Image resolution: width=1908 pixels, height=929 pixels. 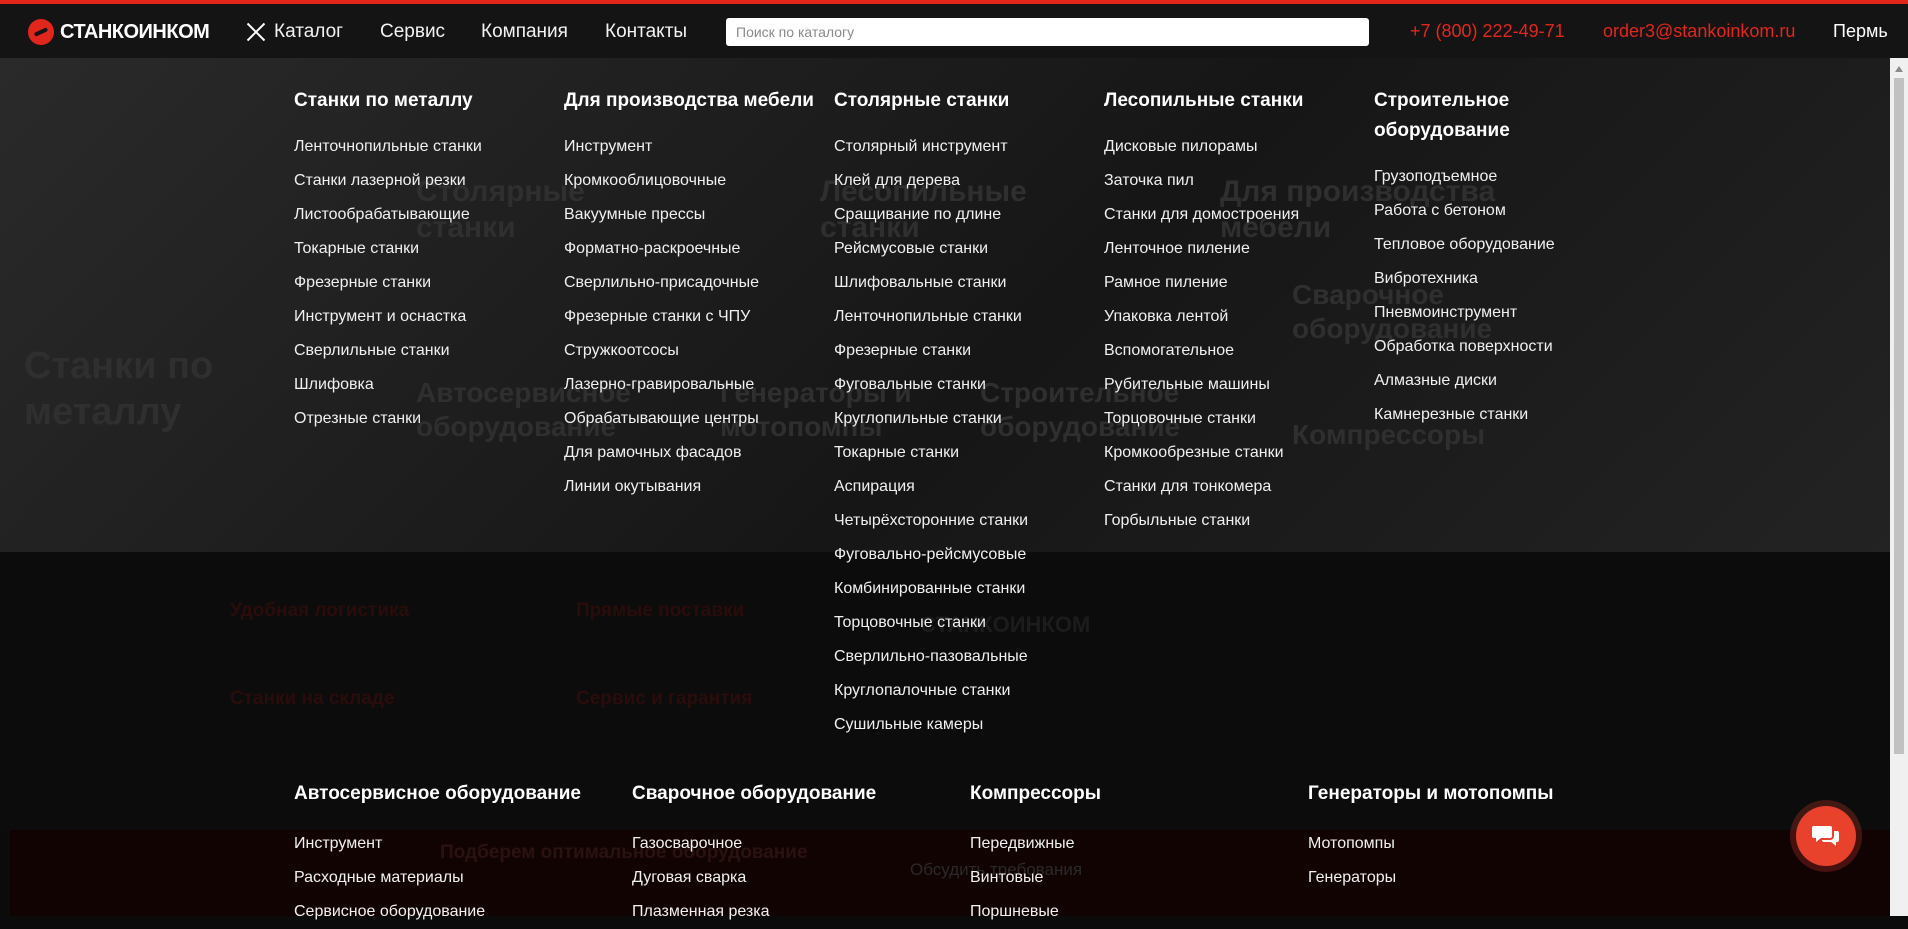 I want to click on phone-link: +7 (800) 222-49-71, so click(x=1487, y=31).